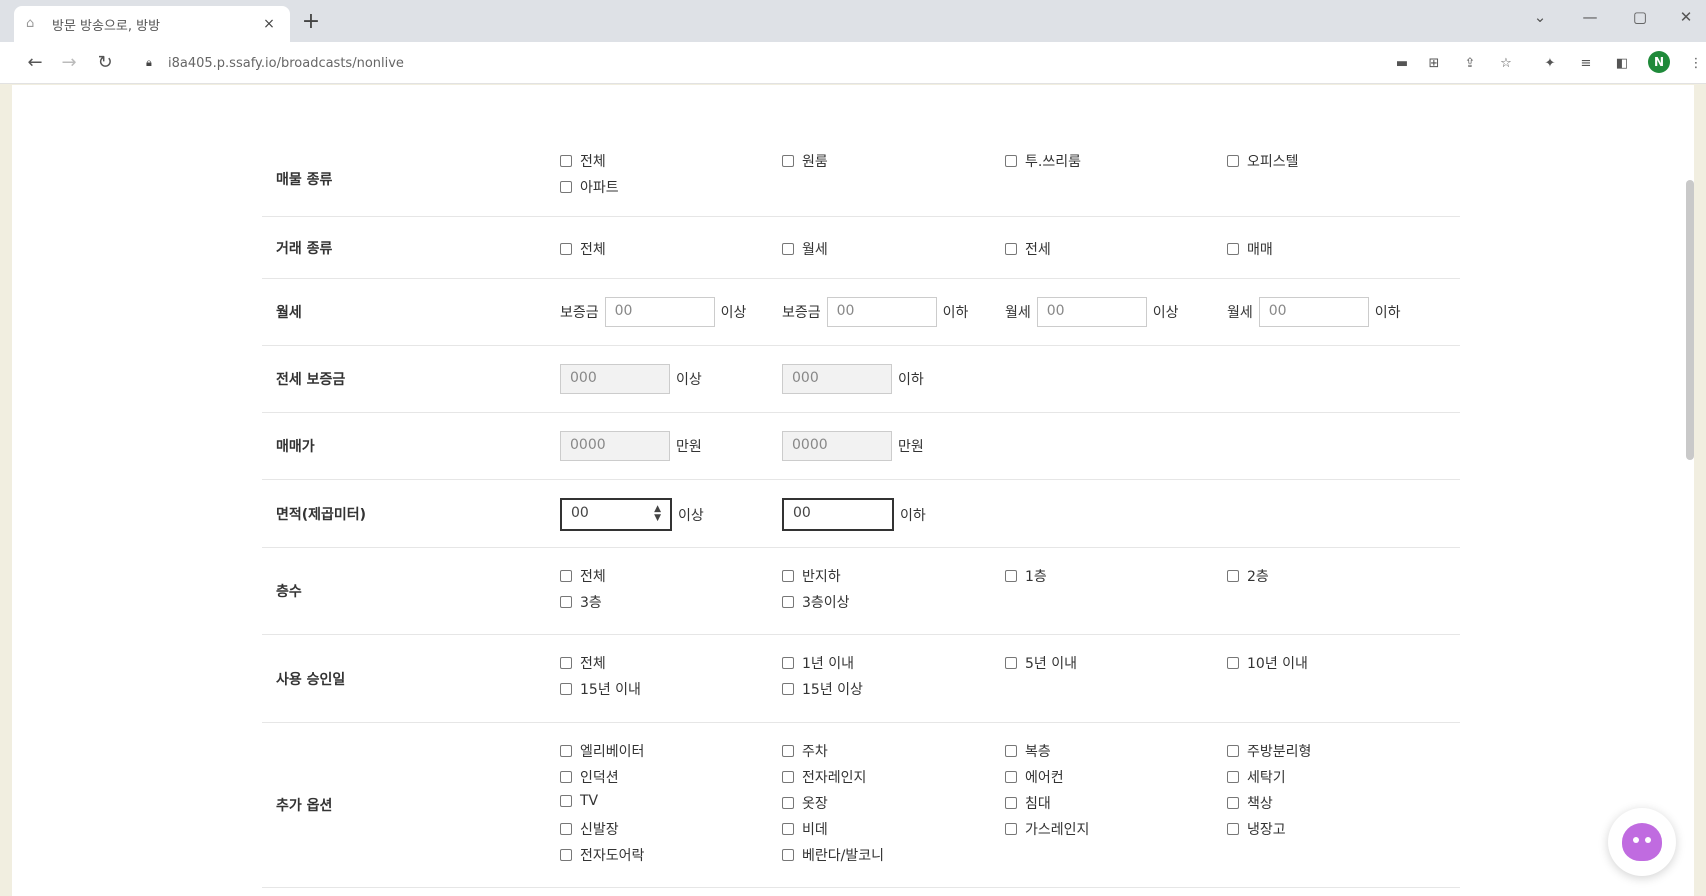 The image size is (1706, 896). I want to click on tab-search-icon: ⌄, so click(1540, 17).